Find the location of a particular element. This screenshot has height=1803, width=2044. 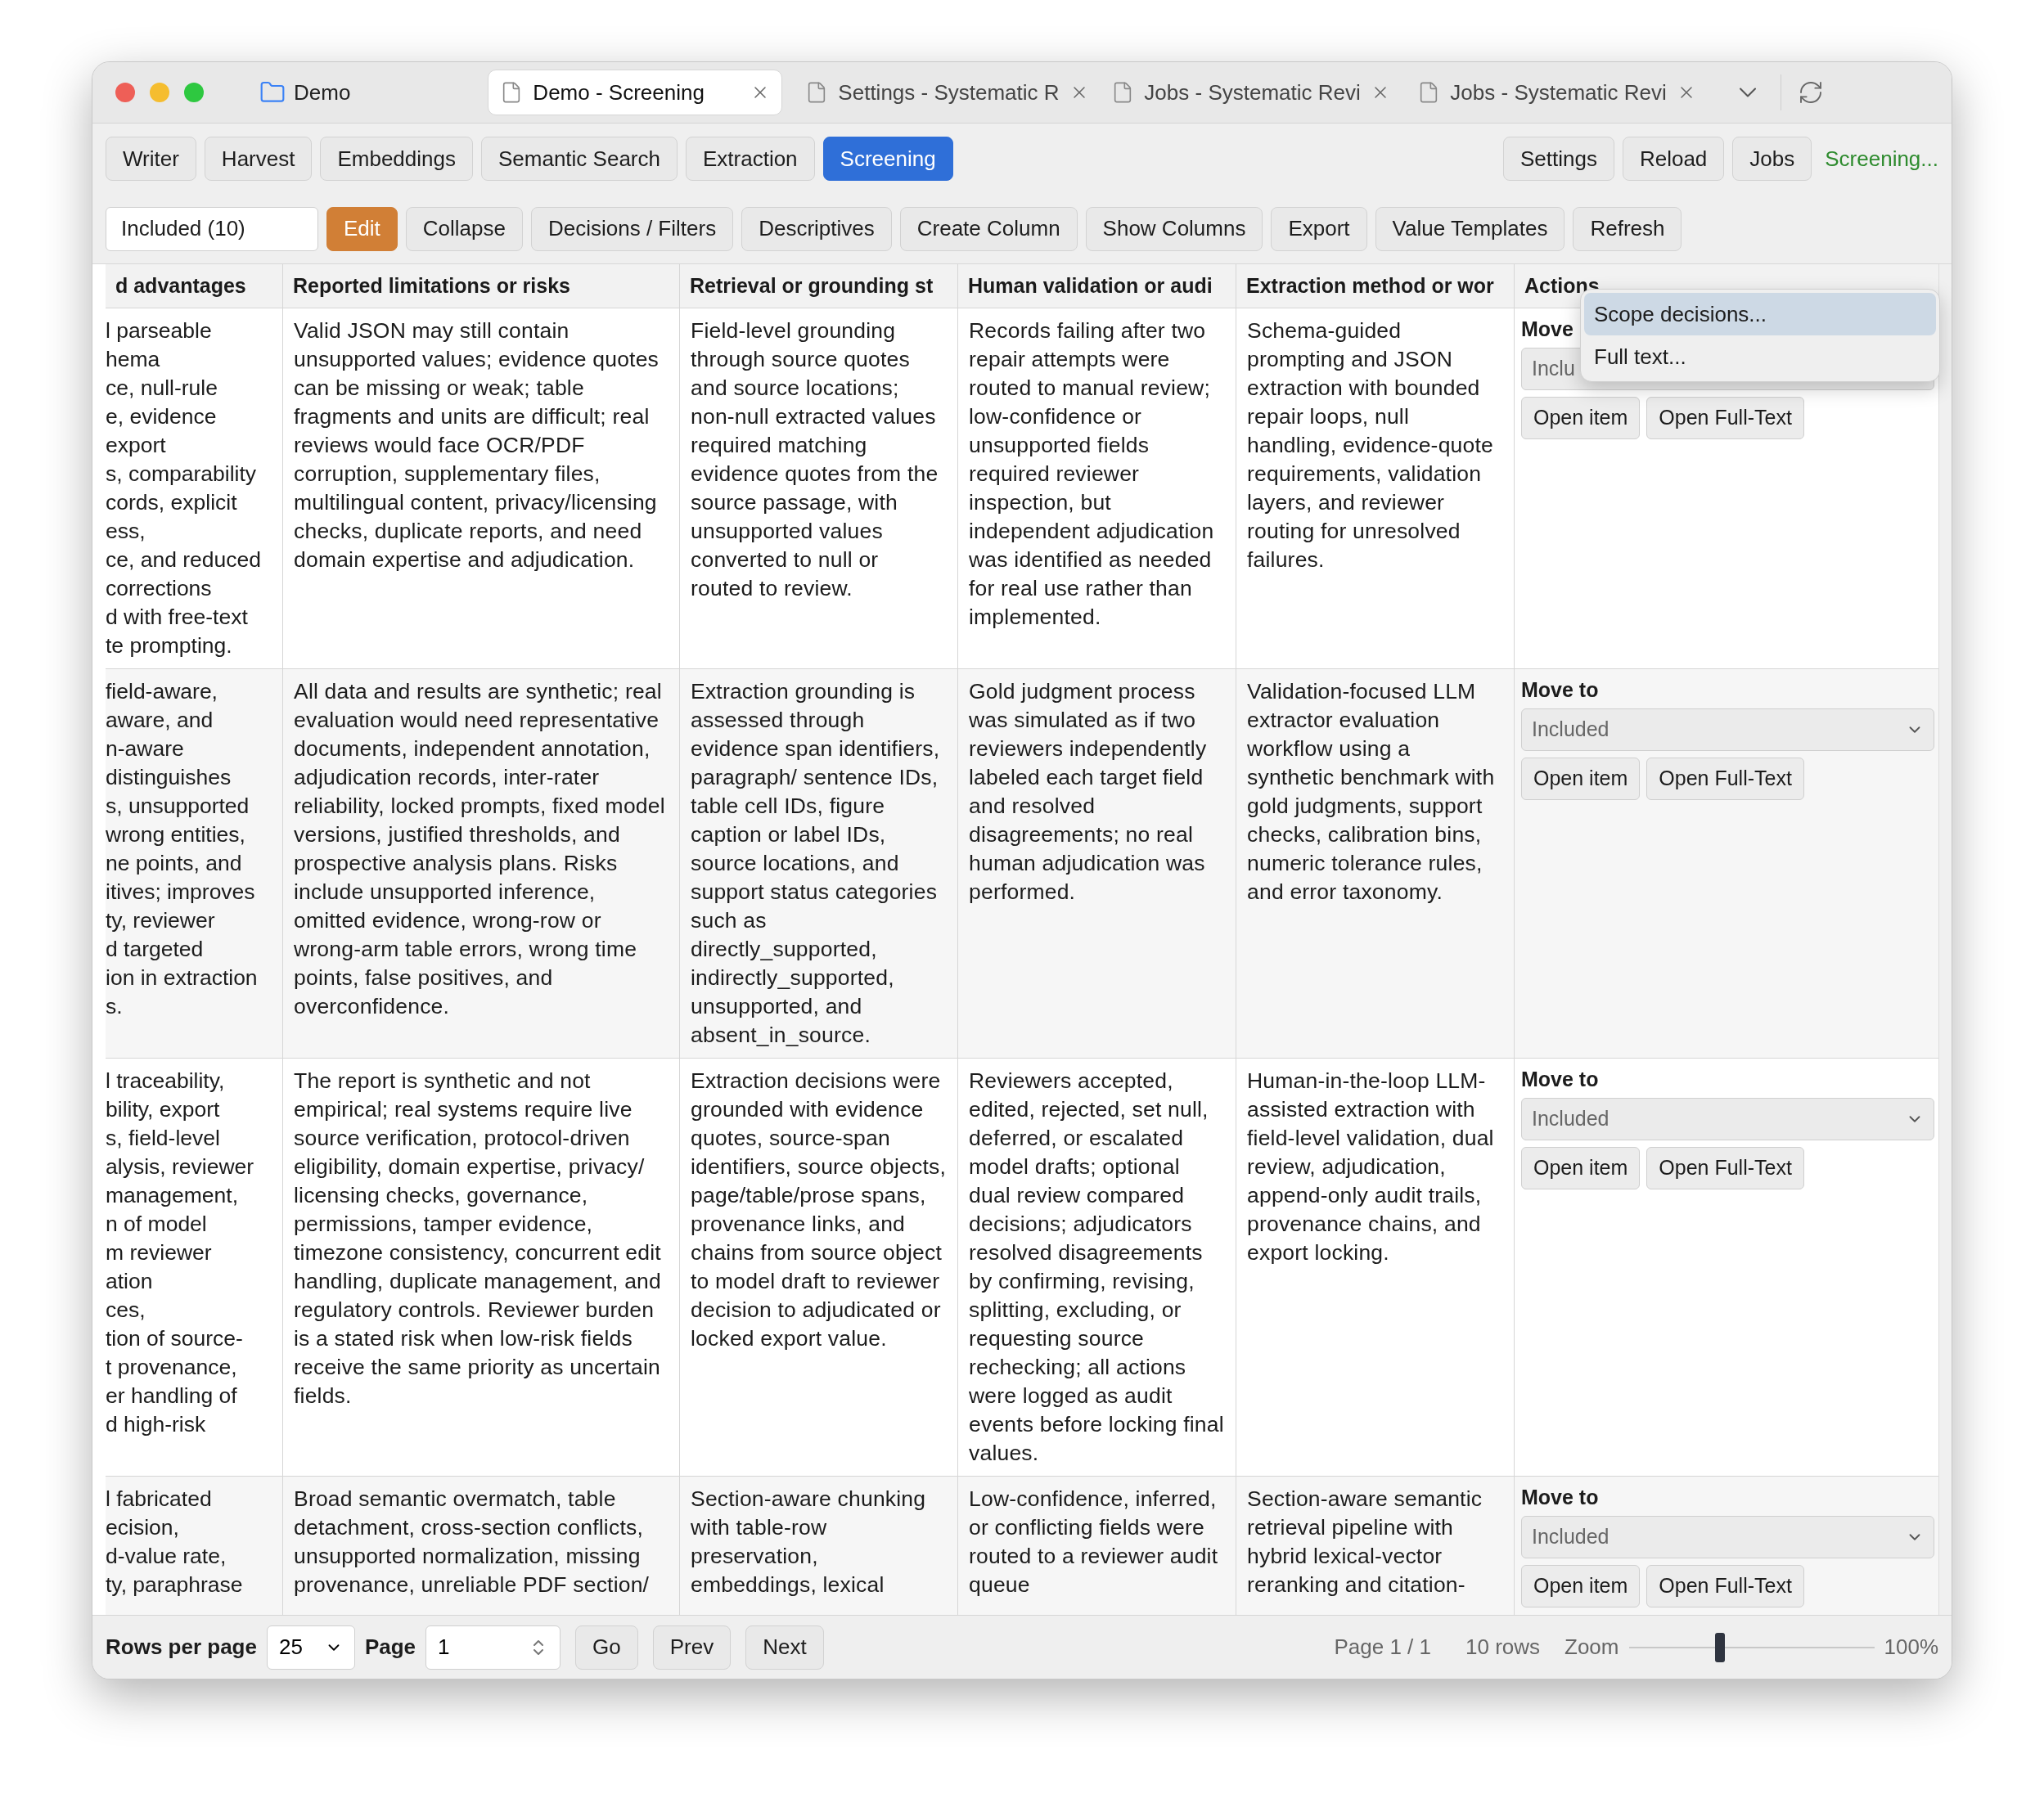

nav-button: Reload is located at coordinates (1673, 159).